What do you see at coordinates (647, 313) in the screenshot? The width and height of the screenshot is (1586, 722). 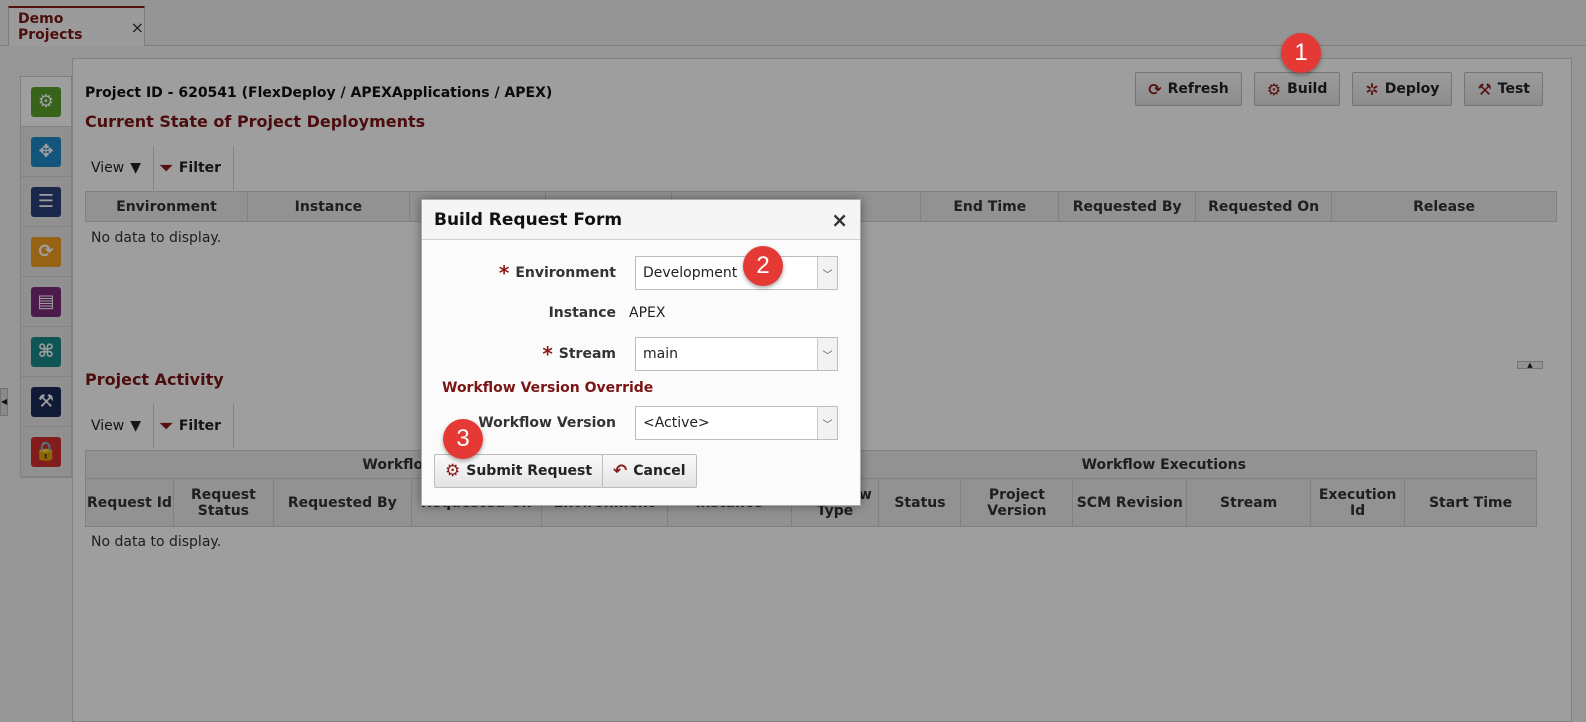 I see `instance-value: APEX` at bounding box center [647, 313].